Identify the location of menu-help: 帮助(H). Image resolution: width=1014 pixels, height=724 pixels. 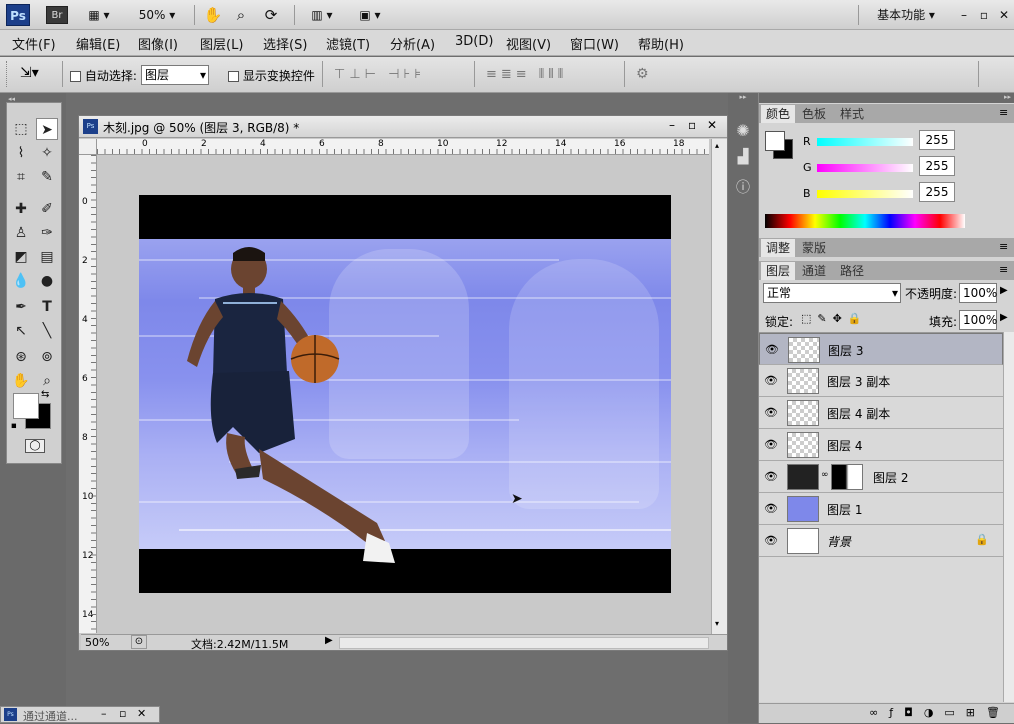
(661, 43).